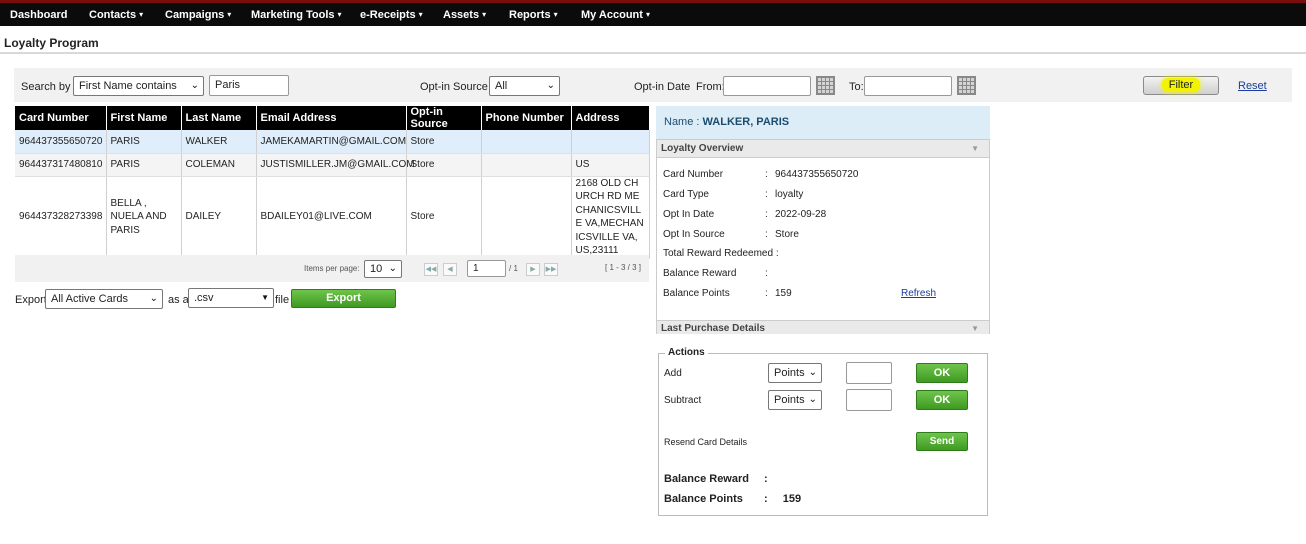 The image size is (1306, 544). I want to click on search-by-select: First Name contains ⌄, so click(138, 86).